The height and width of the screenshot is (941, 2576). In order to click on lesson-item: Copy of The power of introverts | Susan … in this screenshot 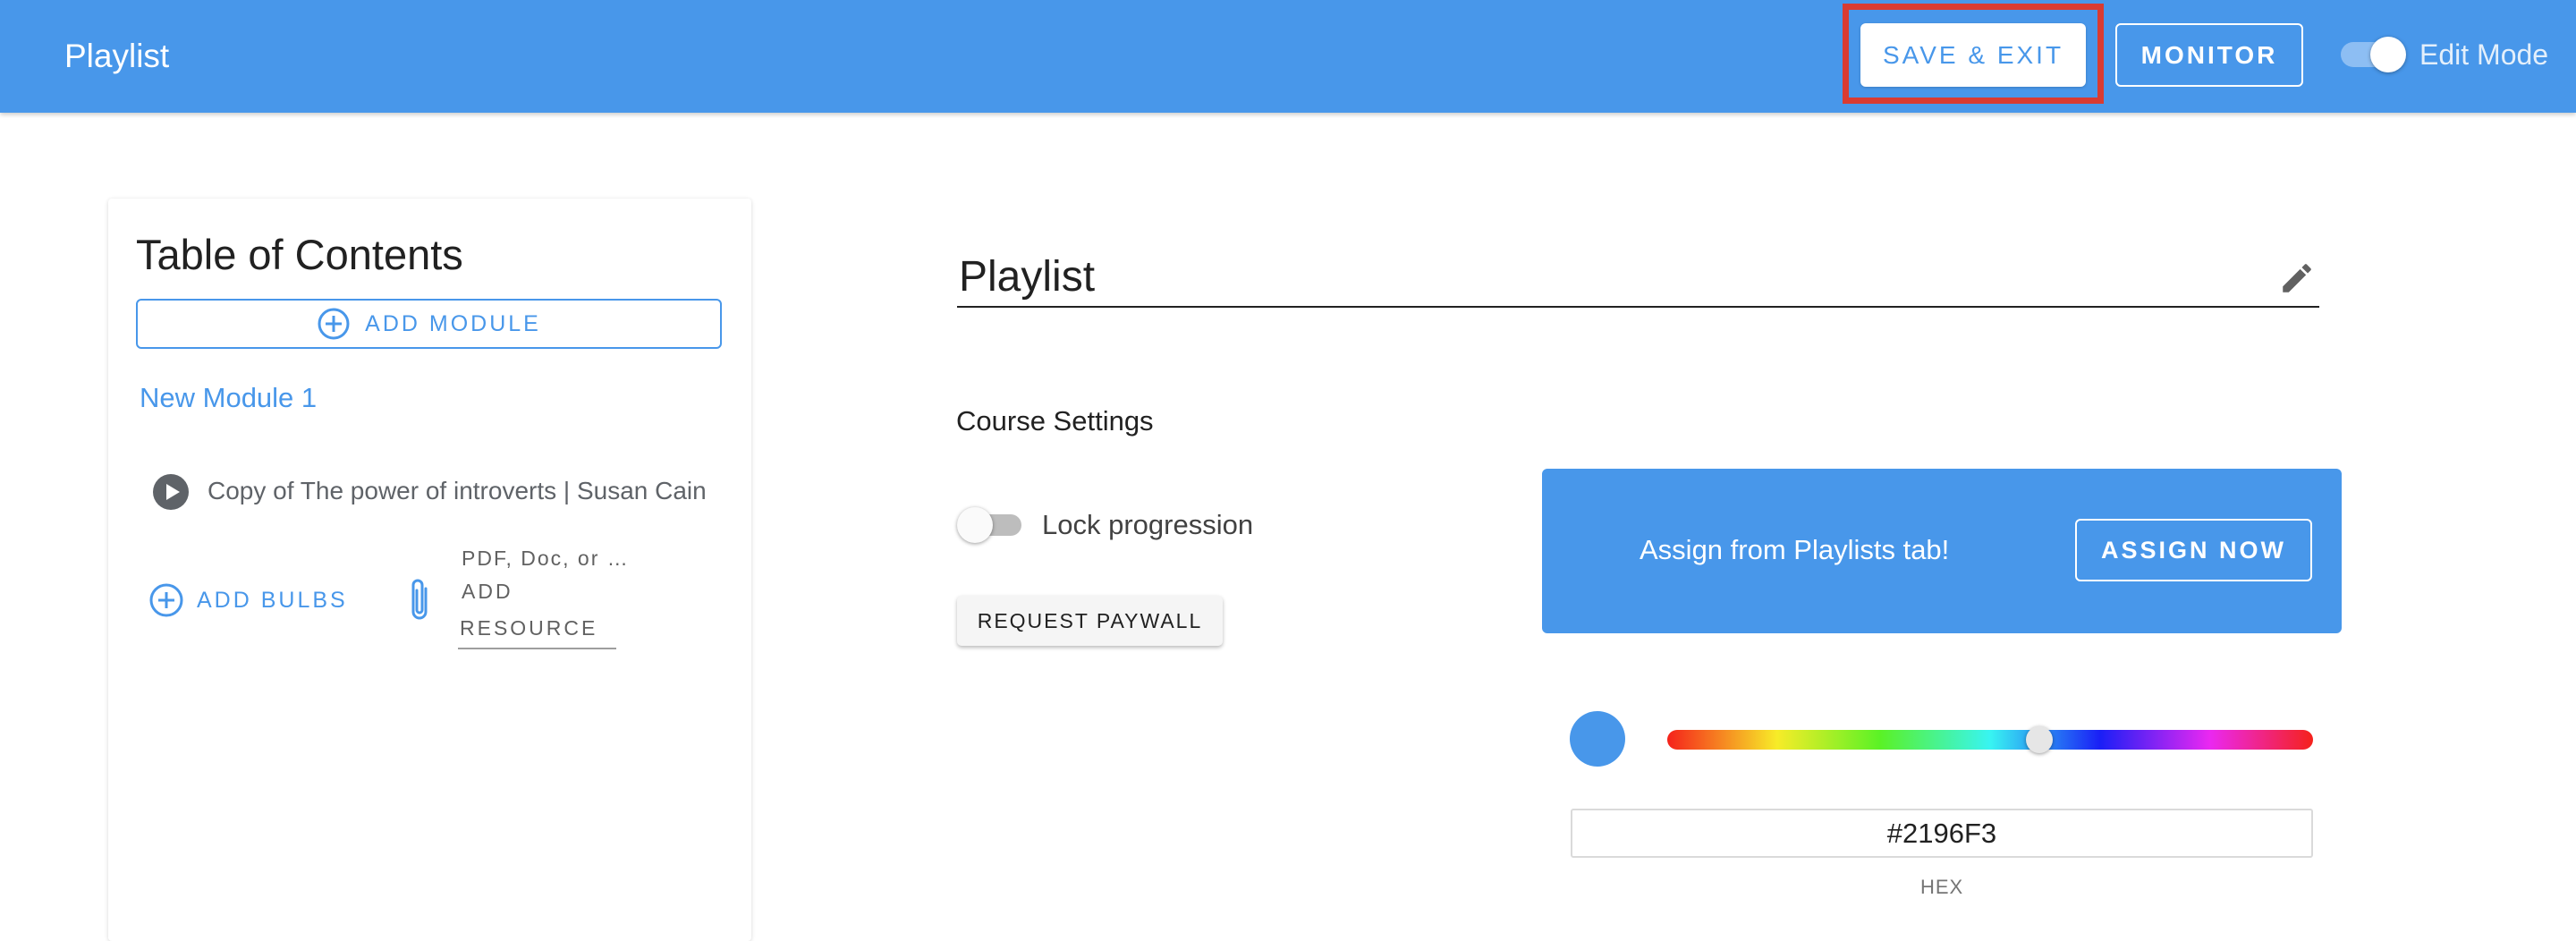, I will do `click(457, 491)`.